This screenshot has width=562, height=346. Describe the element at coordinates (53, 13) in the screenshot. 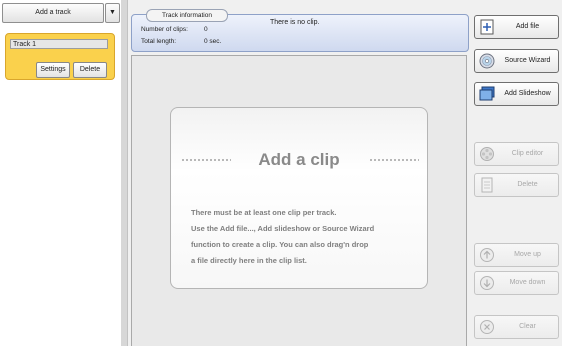

I see `add-track-button: Add a track` at that location.